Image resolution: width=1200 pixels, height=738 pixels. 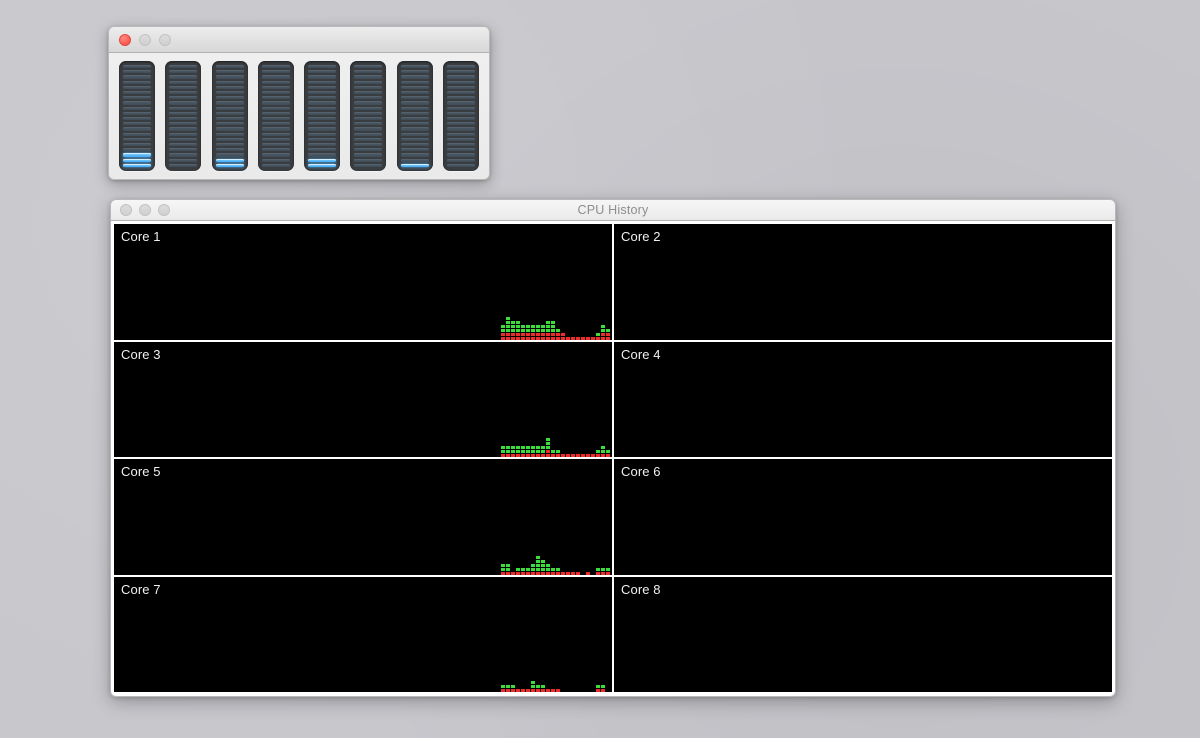 What do you see at coordinates (863, 282) in the screenshot?
I see `core-panel-2: Core 2` at bounding box center [863, 282].